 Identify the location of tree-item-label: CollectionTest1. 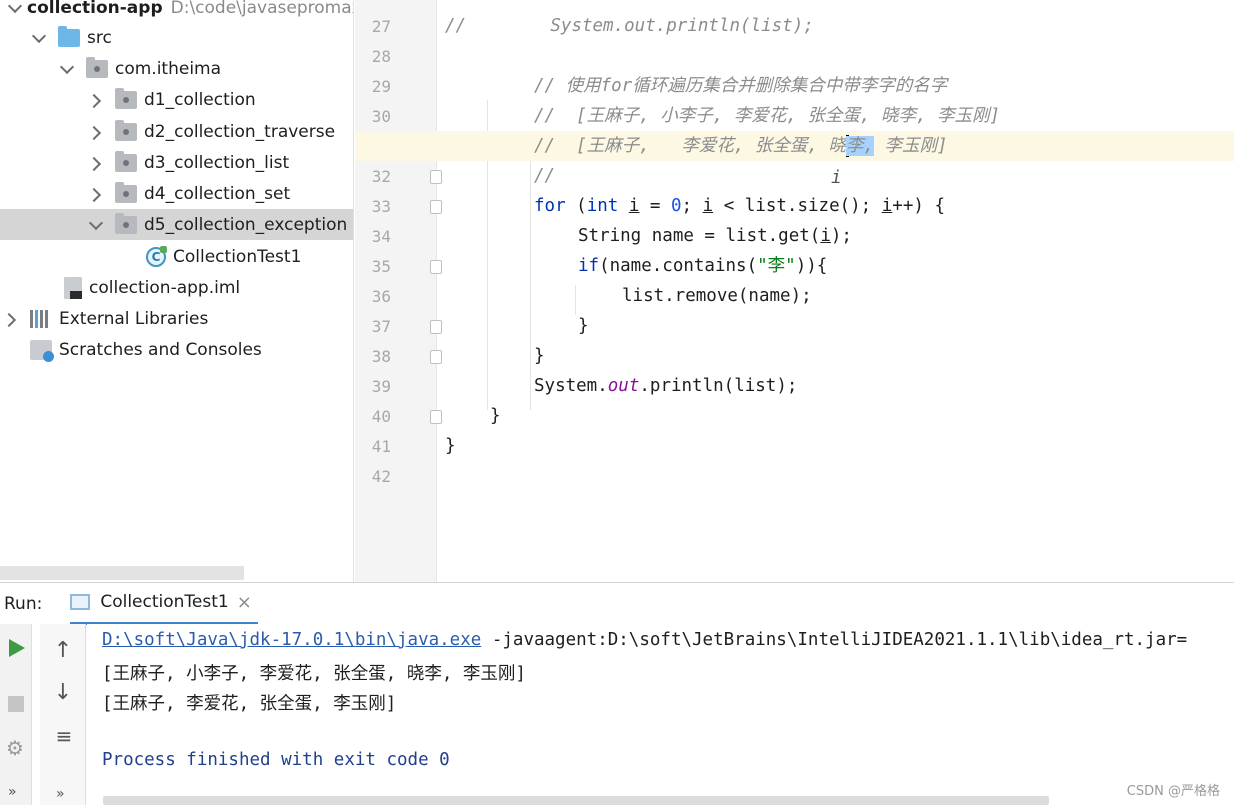
(237, 256).